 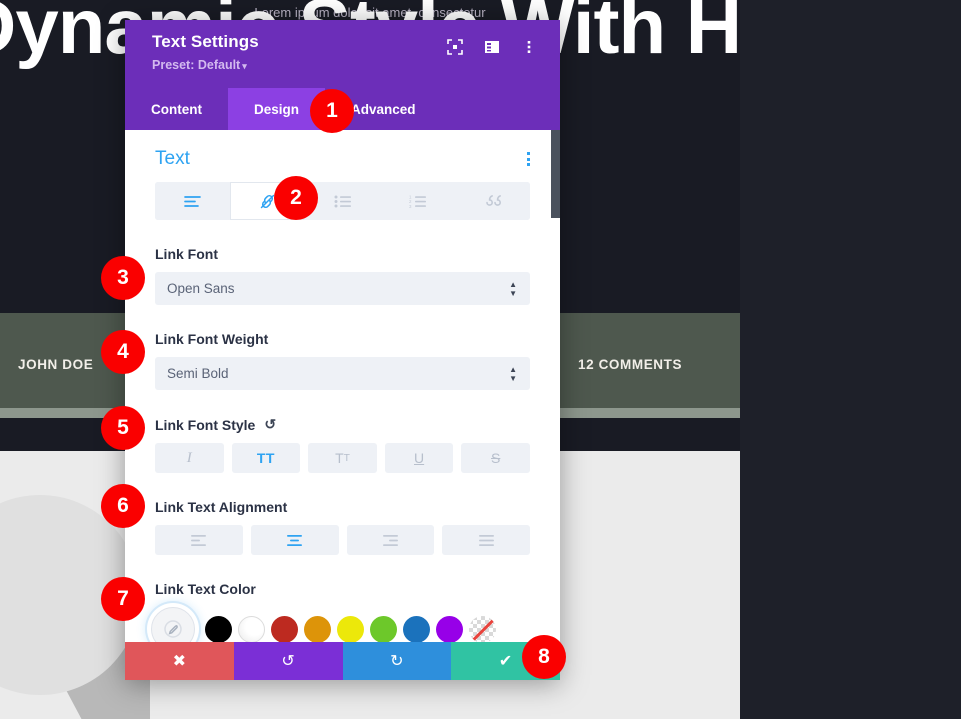 I want to click on post-author: JOHN DOE, so click(x=56, y=364).